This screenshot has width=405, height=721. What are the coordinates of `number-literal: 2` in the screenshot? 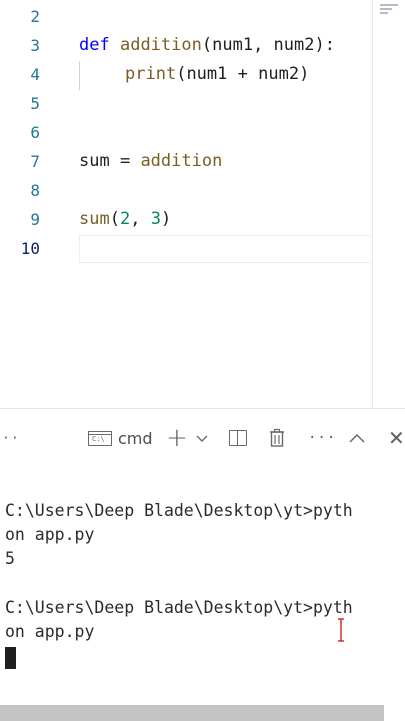 It's located at (125, 219).